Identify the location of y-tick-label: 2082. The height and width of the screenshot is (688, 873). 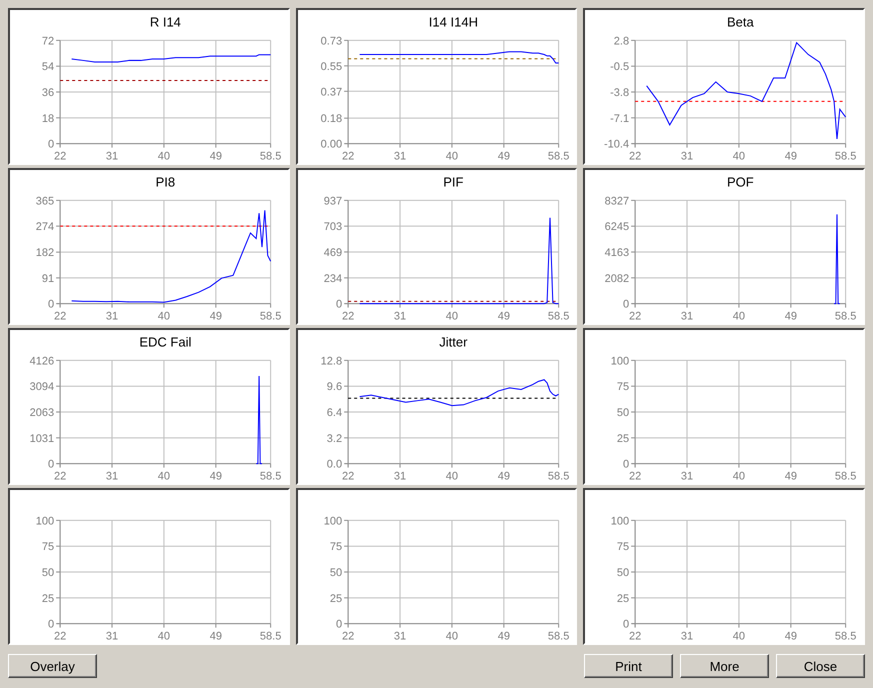
(617, 278).